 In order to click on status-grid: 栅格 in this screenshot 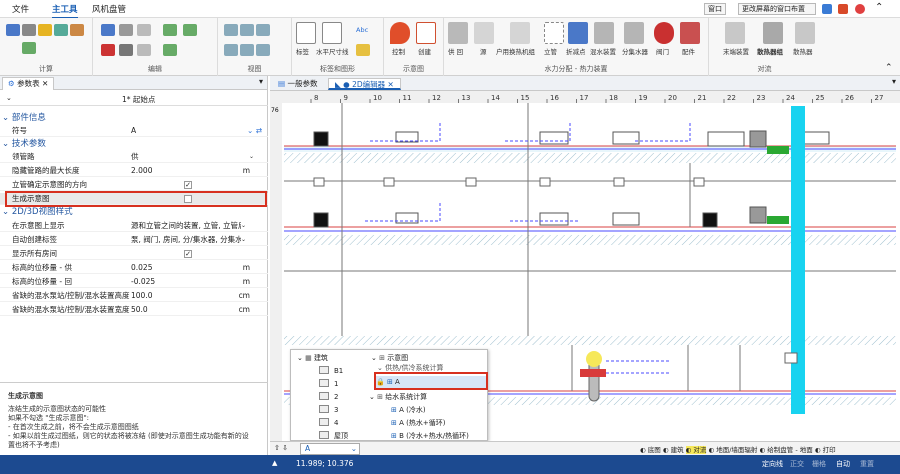, I will do `click(819, 464)`.